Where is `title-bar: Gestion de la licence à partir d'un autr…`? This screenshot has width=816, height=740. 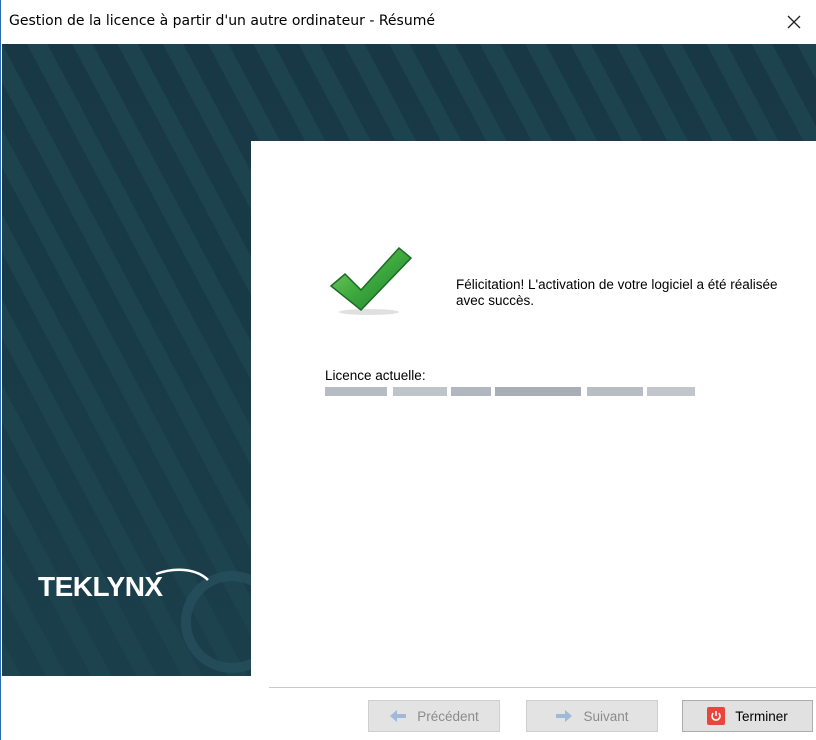 title-bar: Gestion de la licence à partir d'un autr… is located at coordinates (408, 22).